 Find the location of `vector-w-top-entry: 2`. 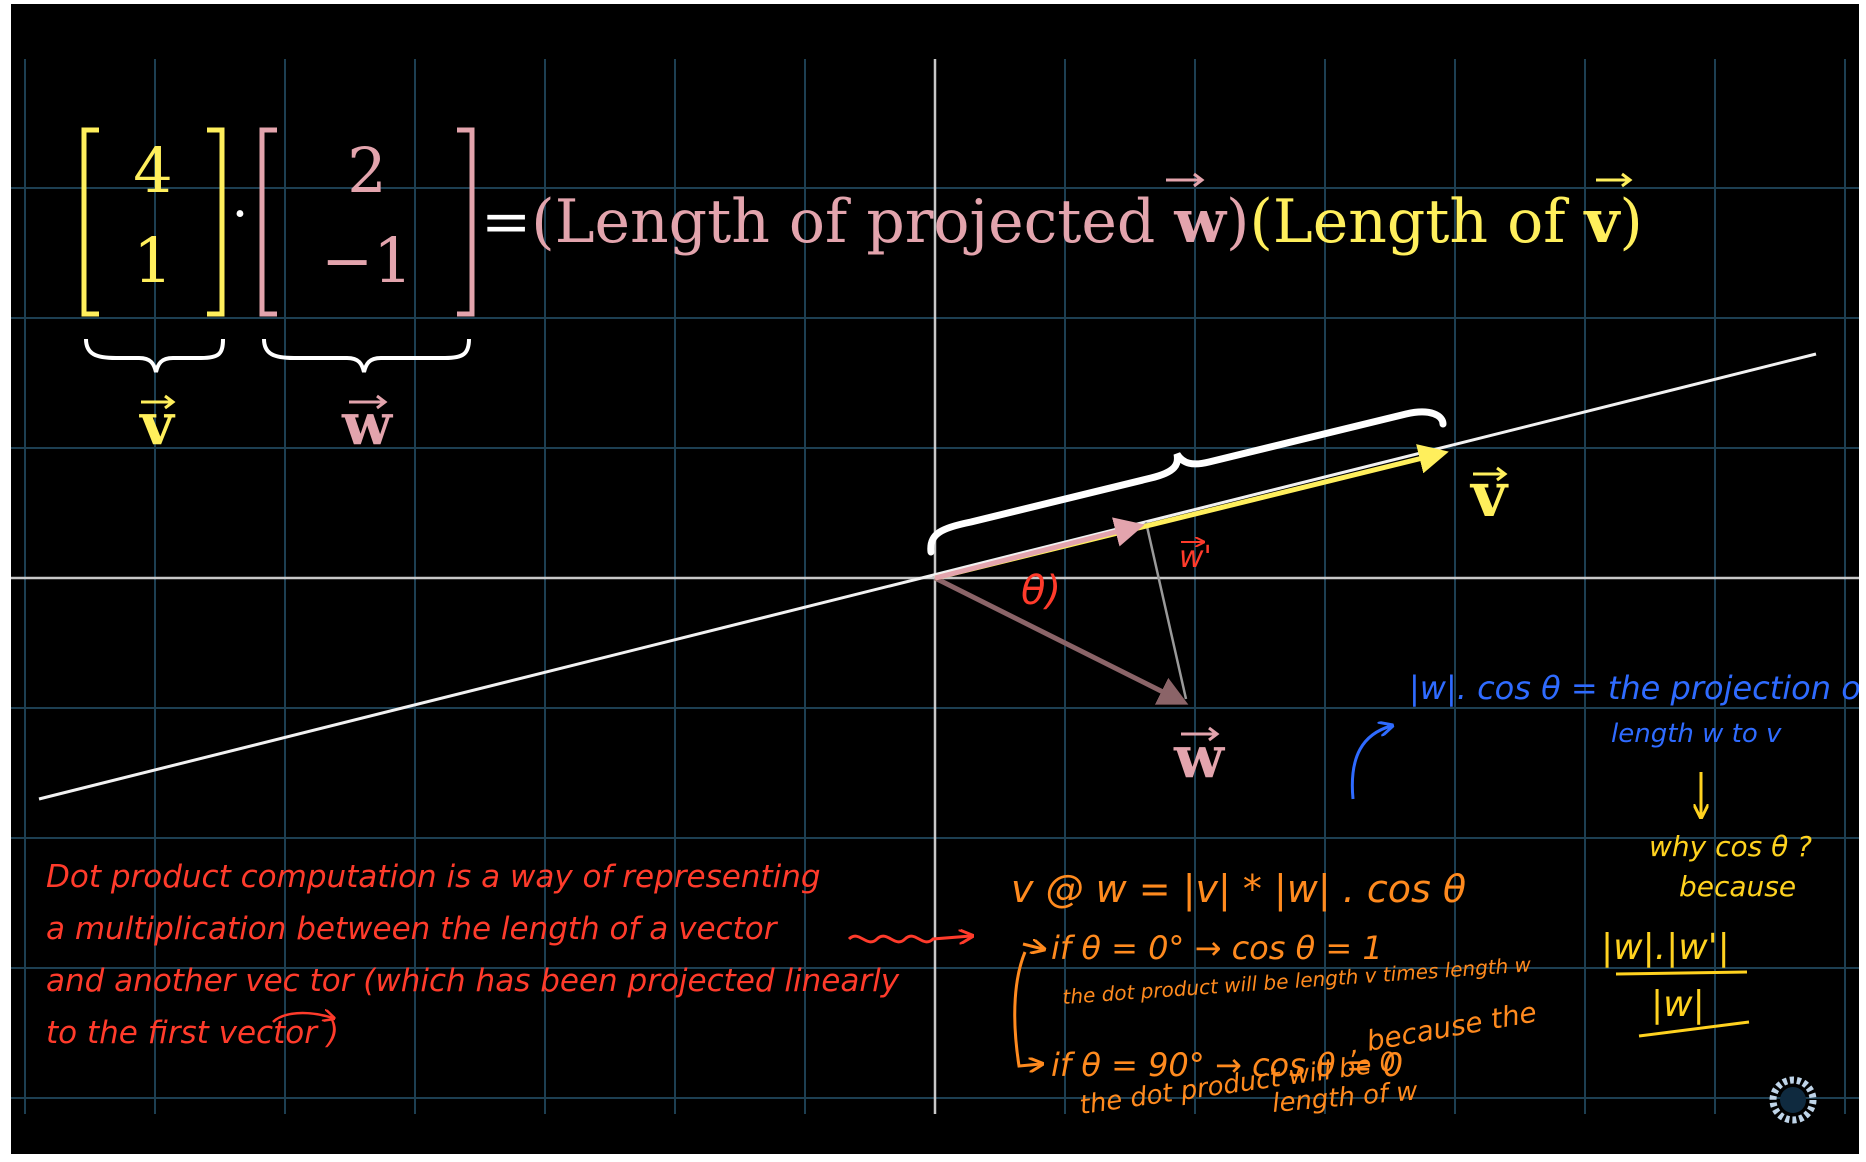

vector-w-top-entry: 2 is located at coordinates (366, 170).